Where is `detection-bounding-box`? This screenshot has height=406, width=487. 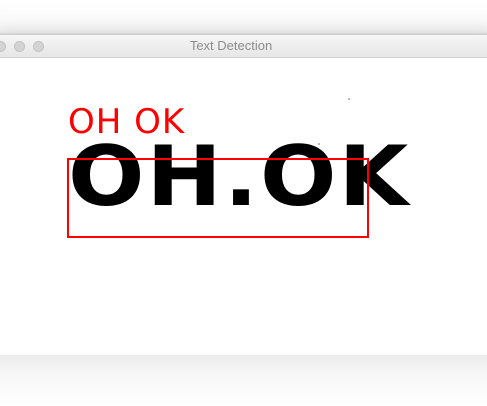
detection-bounding-box is located at coordinates (218, 198).